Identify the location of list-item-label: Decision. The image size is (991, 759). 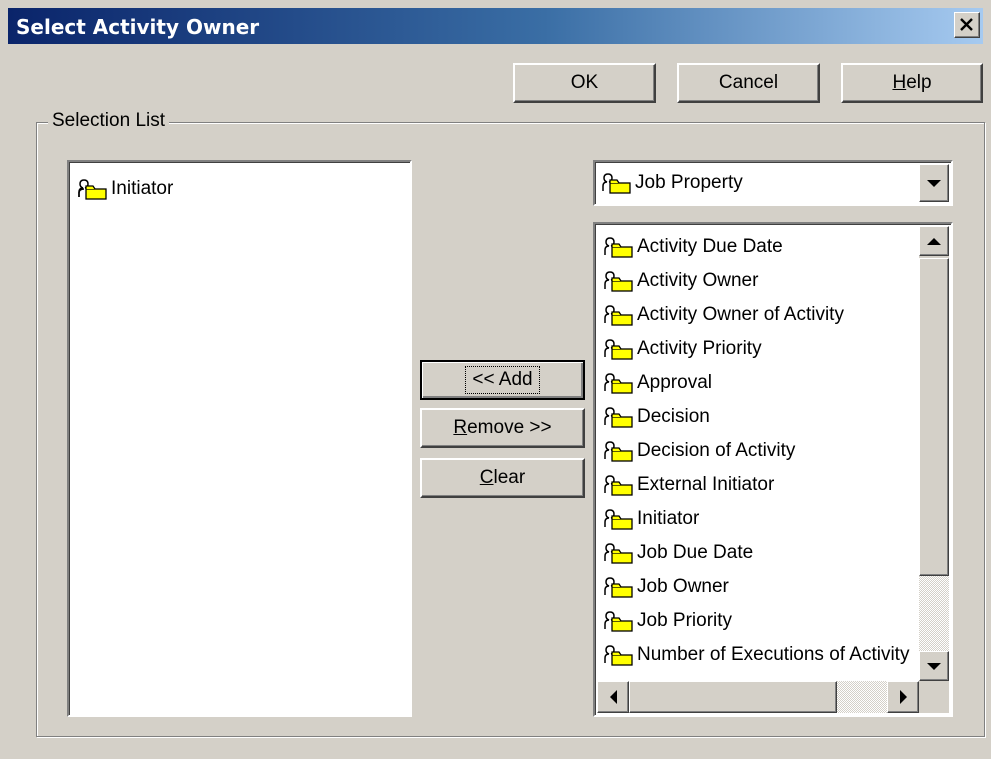
(673, 416).